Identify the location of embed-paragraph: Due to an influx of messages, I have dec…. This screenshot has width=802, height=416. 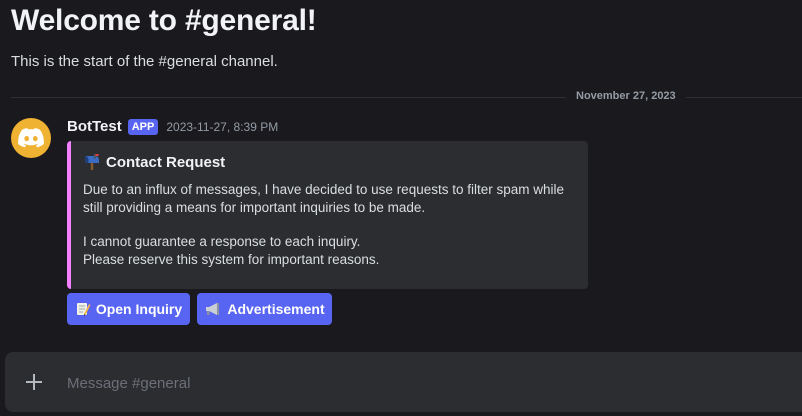
(324, 198).